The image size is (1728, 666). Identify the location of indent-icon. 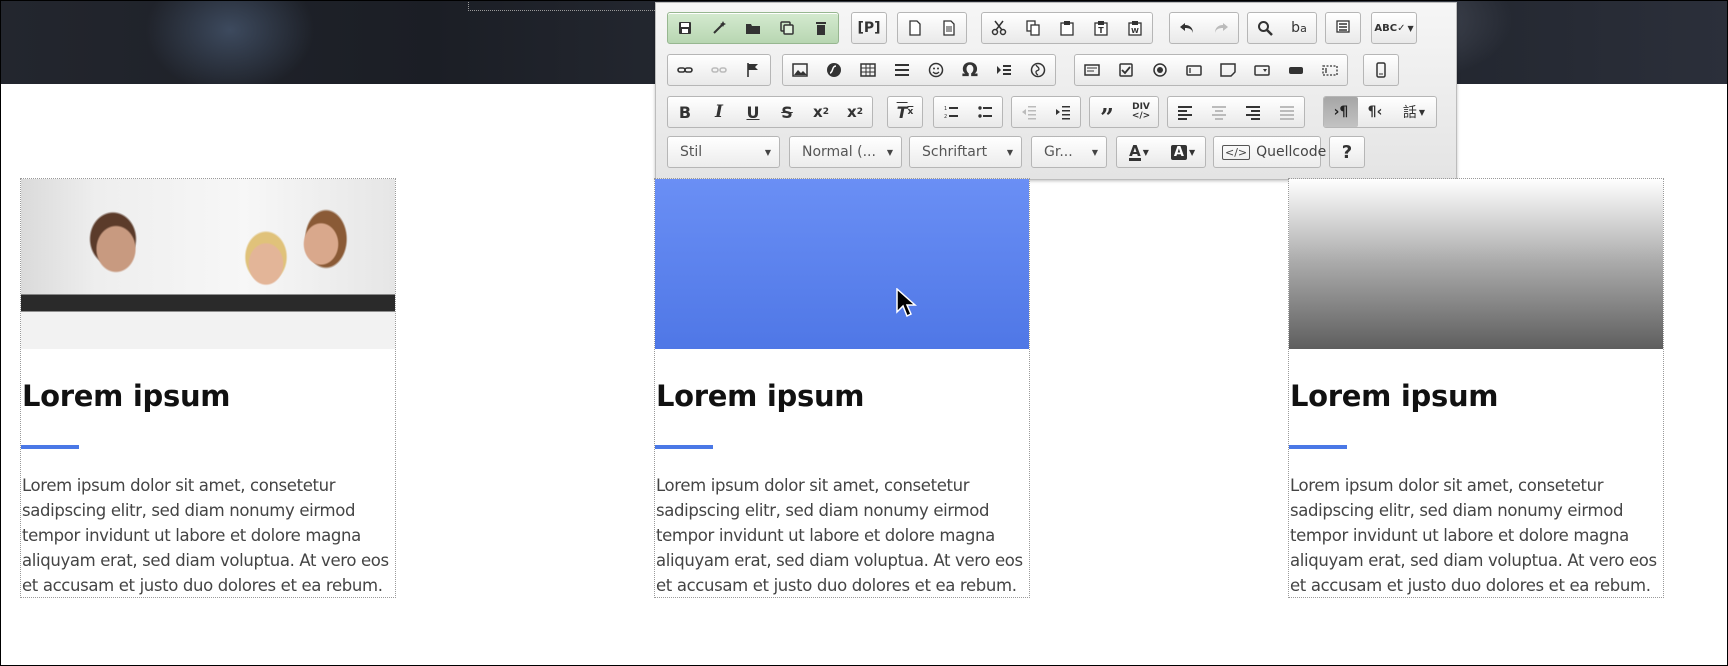
(1063, 112).